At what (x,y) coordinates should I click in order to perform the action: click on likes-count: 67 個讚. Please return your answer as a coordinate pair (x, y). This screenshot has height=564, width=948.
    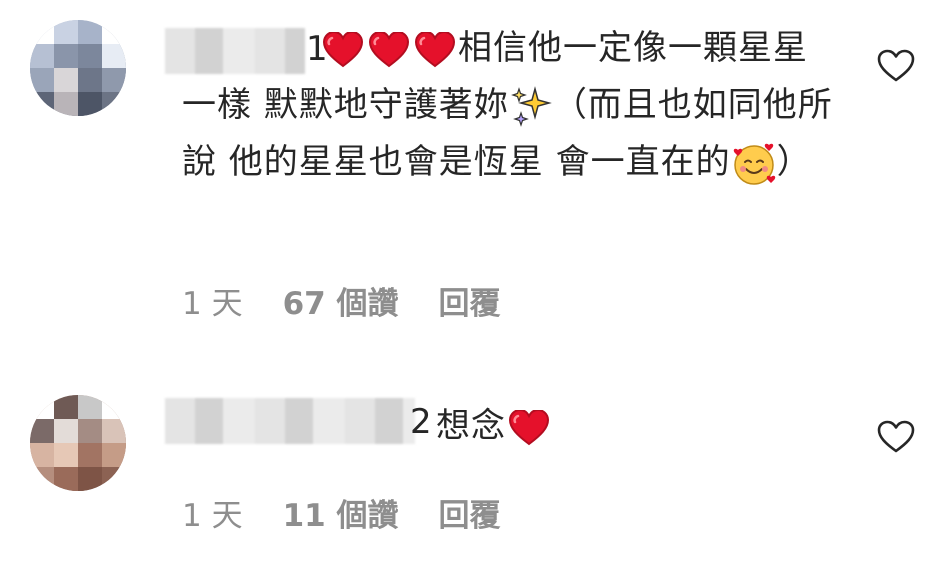
    Looking at the image, I should click on (341, 300).